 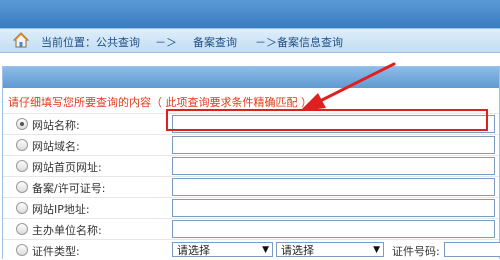 I want to click on certificate-type-label: 证件类型:, so click(x=56, y=251).